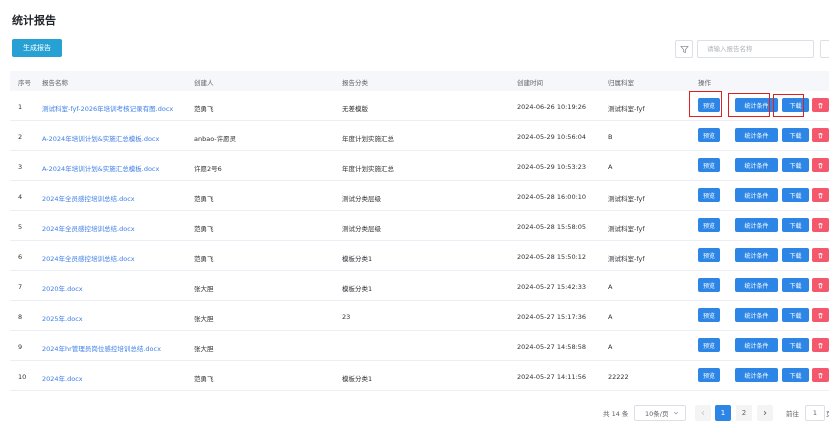 The image size is (829, 423). Describe the element at coordinates (552, 347) in the screenshot. I see `cell-created-time: 2024-05-27 14:58:58` at that location.